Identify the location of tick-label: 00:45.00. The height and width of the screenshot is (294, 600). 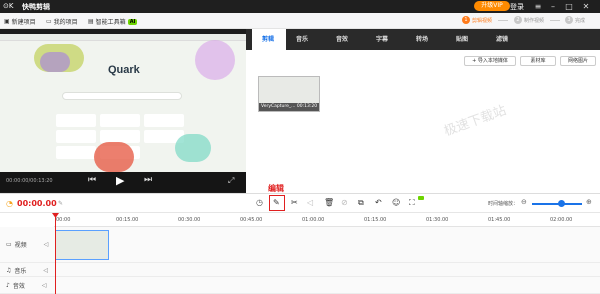
(251, 220).